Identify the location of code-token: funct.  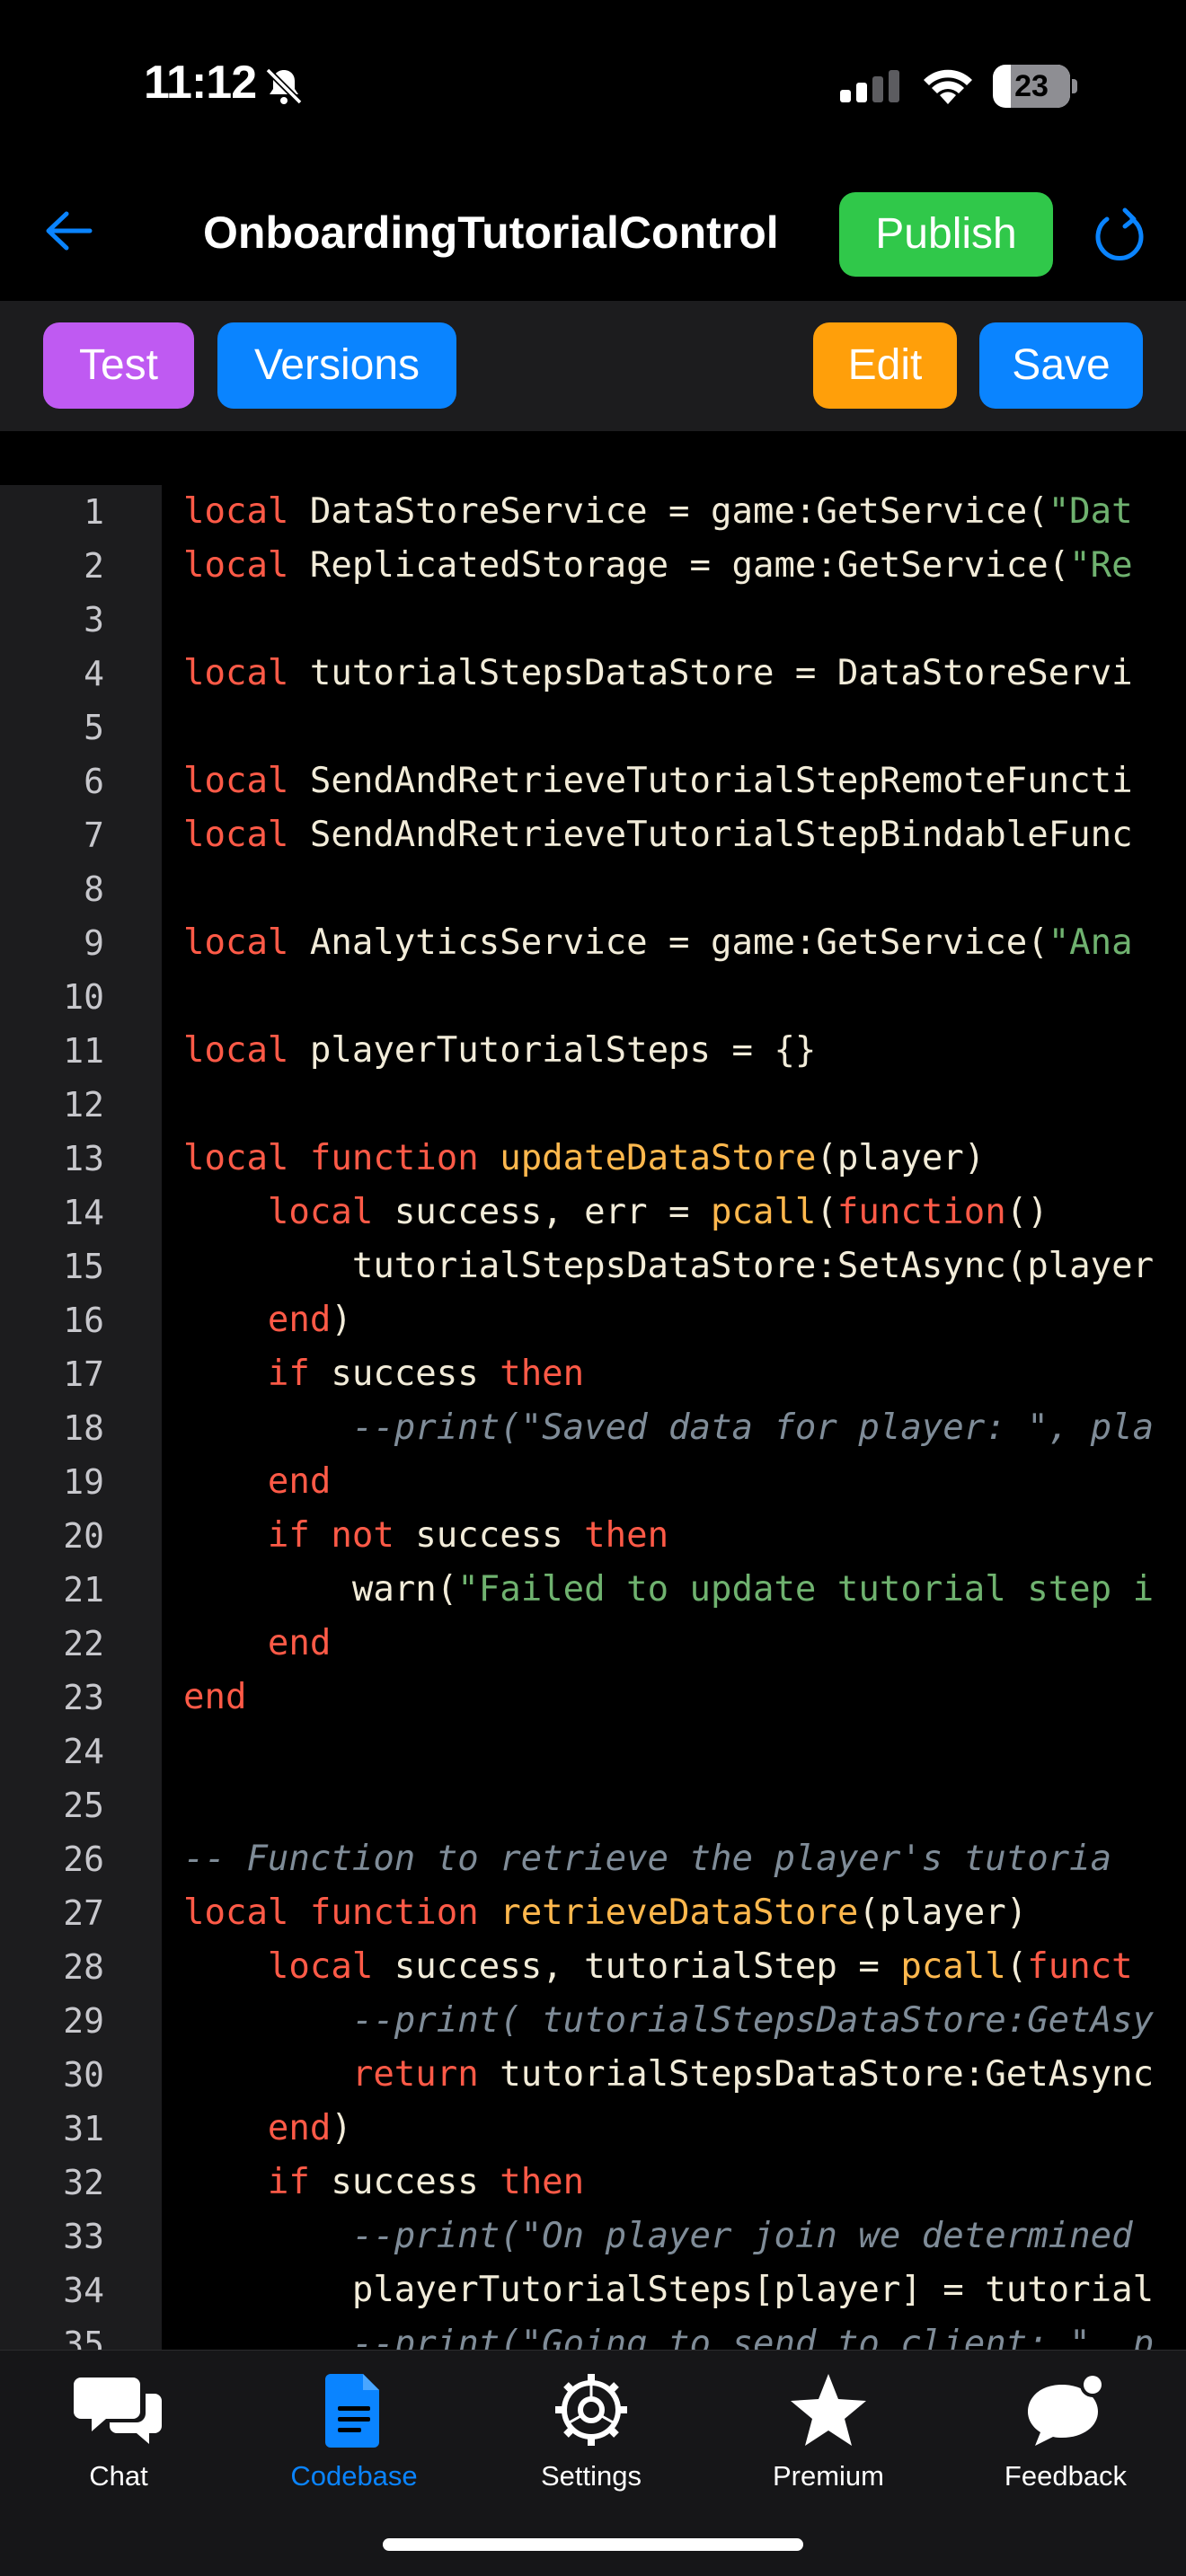
(1080, 1966).